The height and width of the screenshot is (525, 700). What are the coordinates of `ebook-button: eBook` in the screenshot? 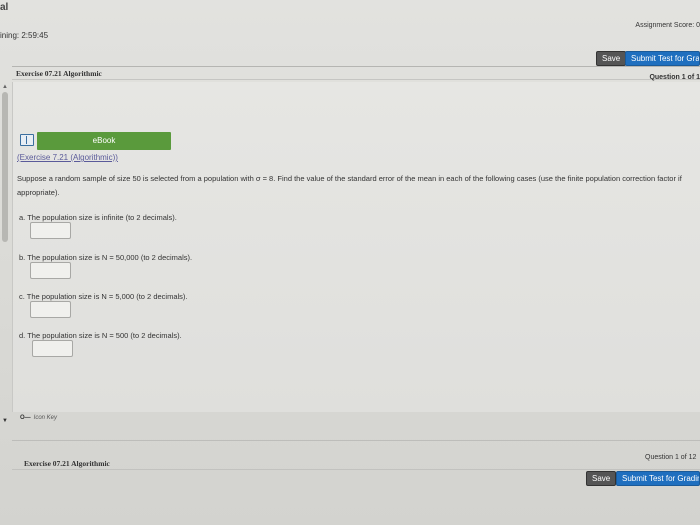 It's located at (104, 141).